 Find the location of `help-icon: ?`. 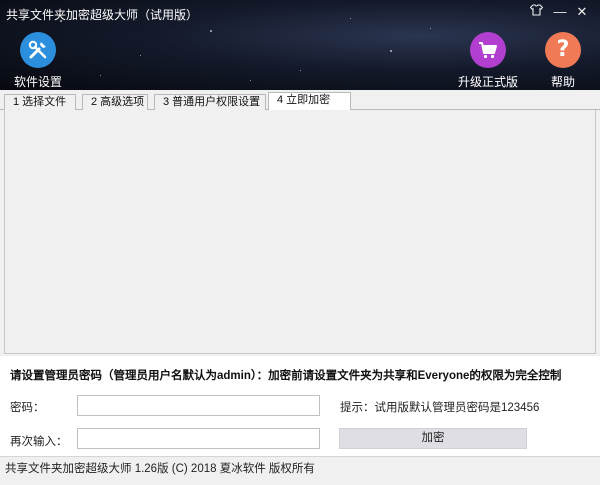

help-icon: ? is located at coordinates (563, 50).